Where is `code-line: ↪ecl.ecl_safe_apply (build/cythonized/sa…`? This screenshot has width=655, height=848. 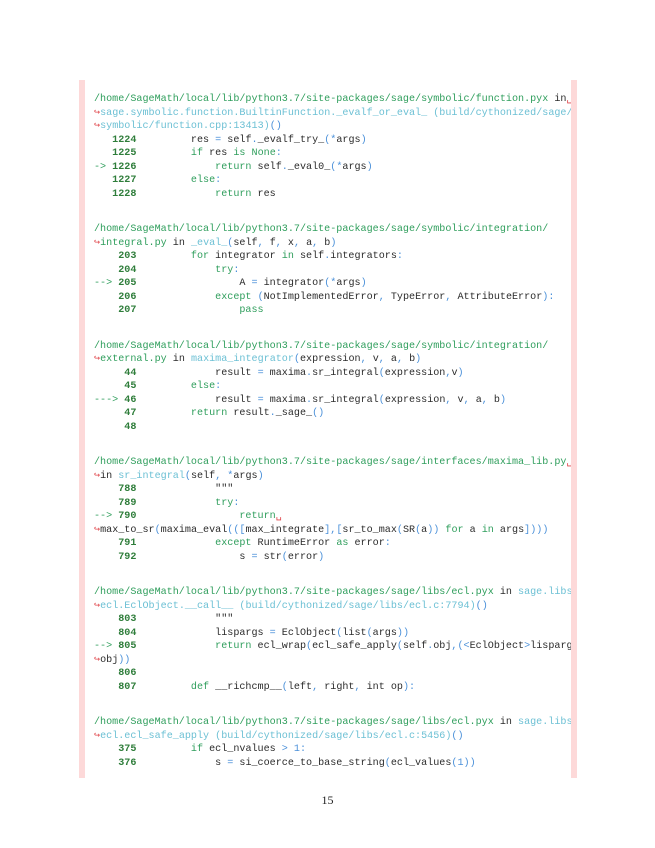
code-line: ↪ecl.ecl_safe_apply (build/cythonized/sa… is located at coordinates (332, 737).